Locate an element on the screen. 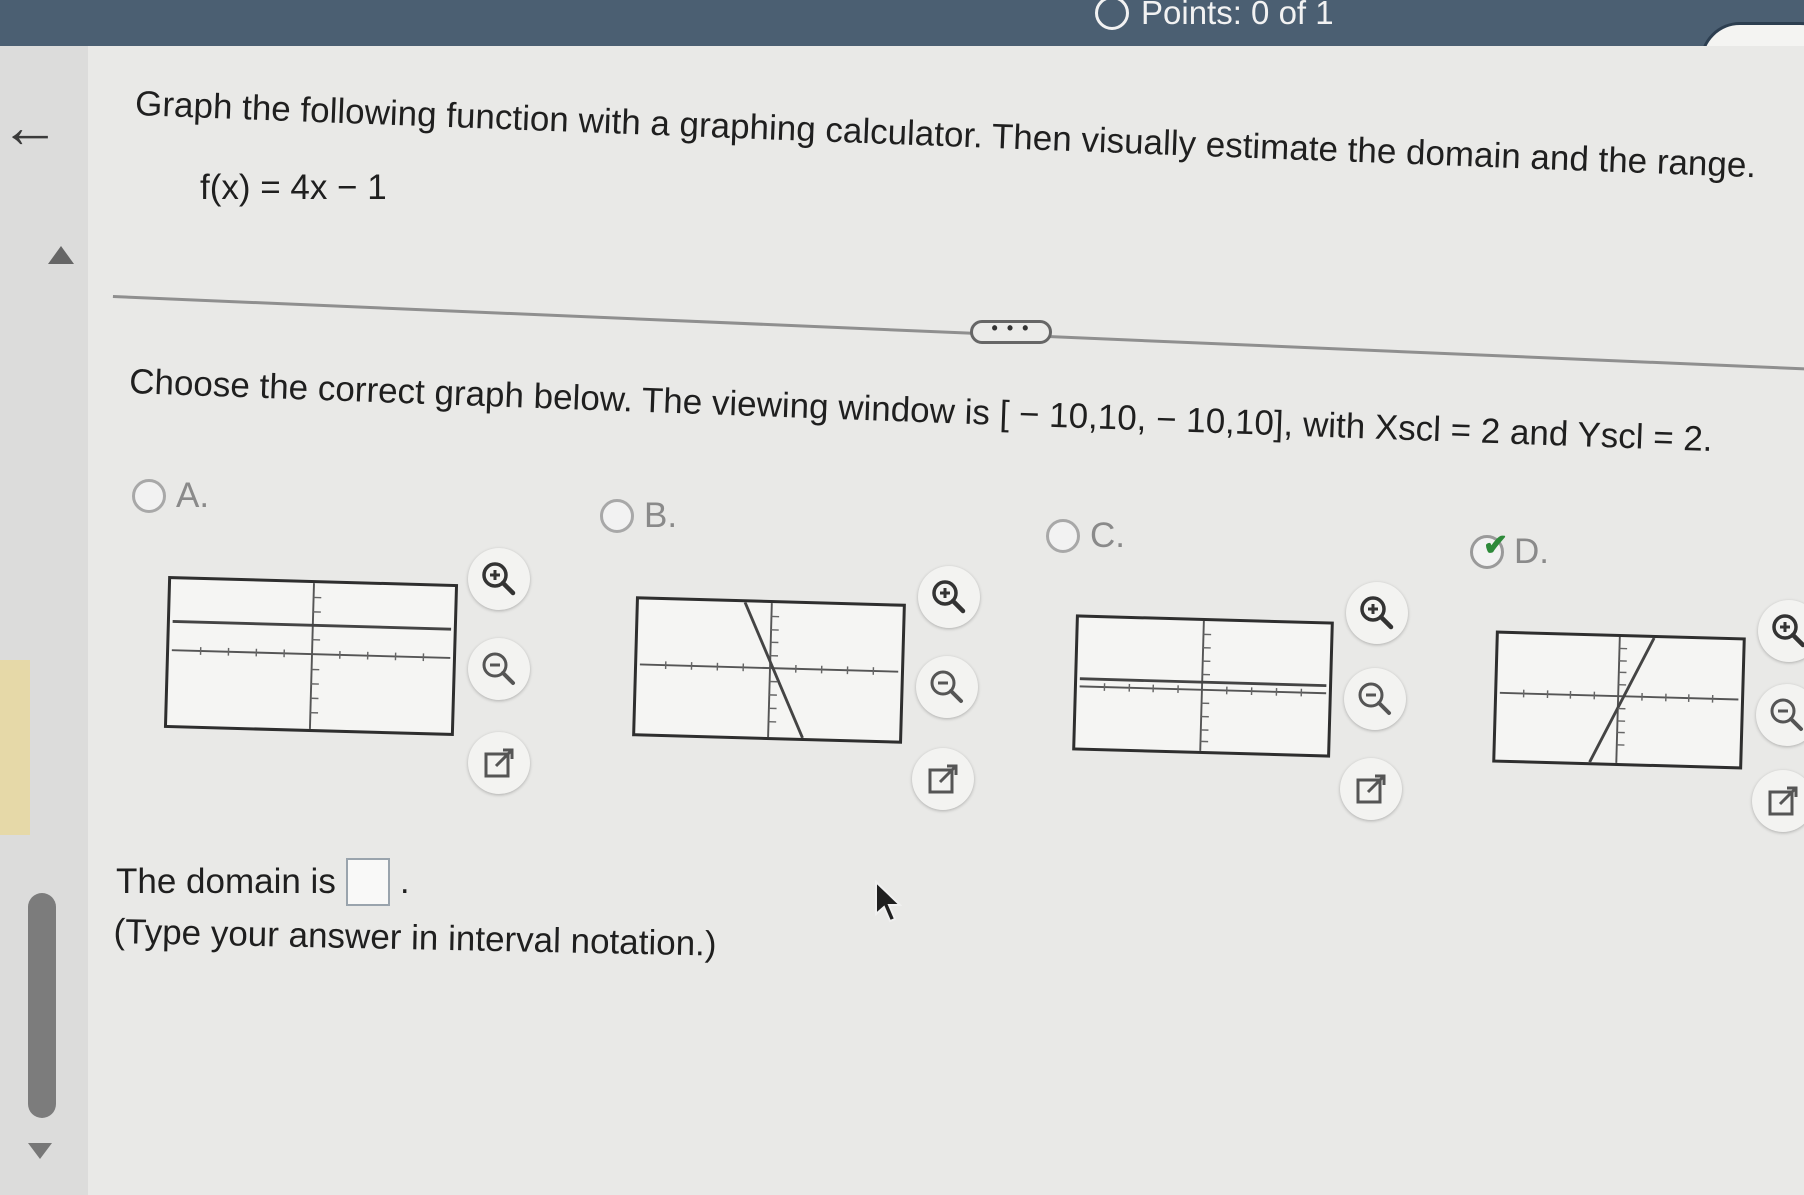  points-indicator: Points: 0 of 1 is located at coordinates (1214, 16).